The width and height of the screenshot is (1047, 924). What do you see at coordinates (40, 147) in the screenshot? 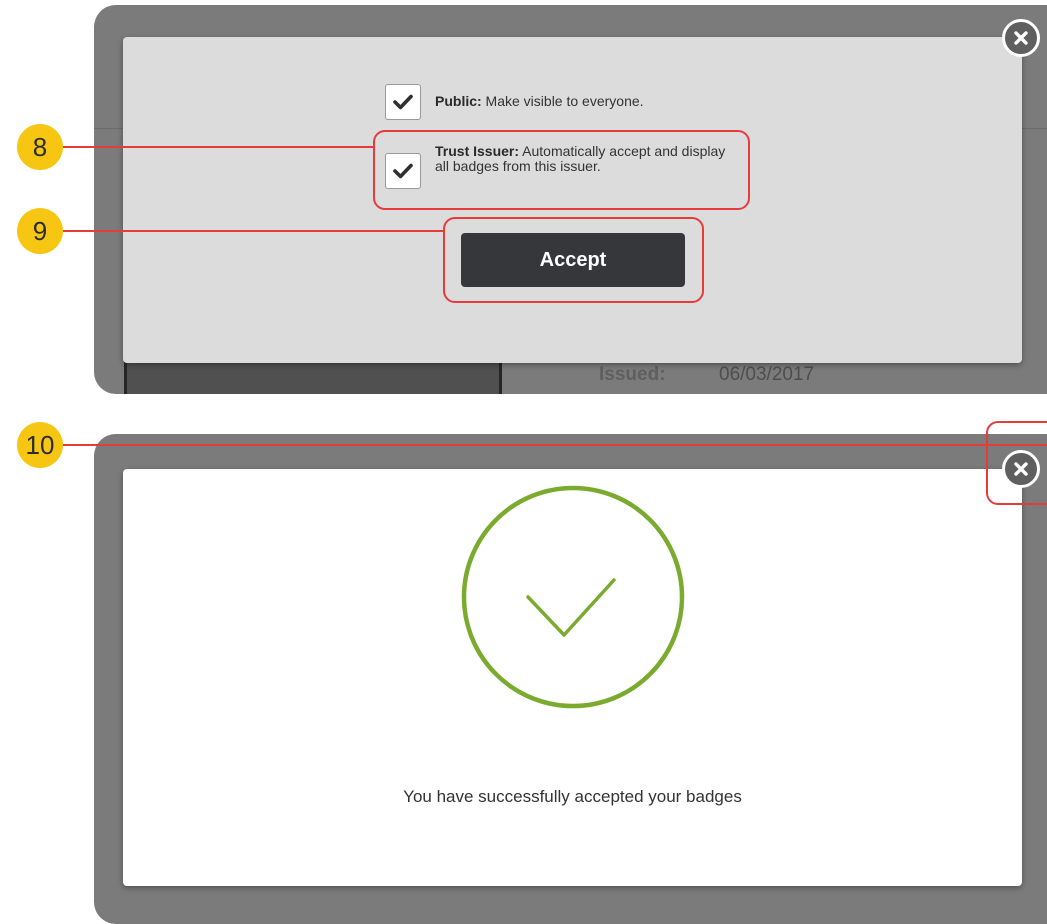
I see `callout-8: 8` at bounding box center [40, 147].